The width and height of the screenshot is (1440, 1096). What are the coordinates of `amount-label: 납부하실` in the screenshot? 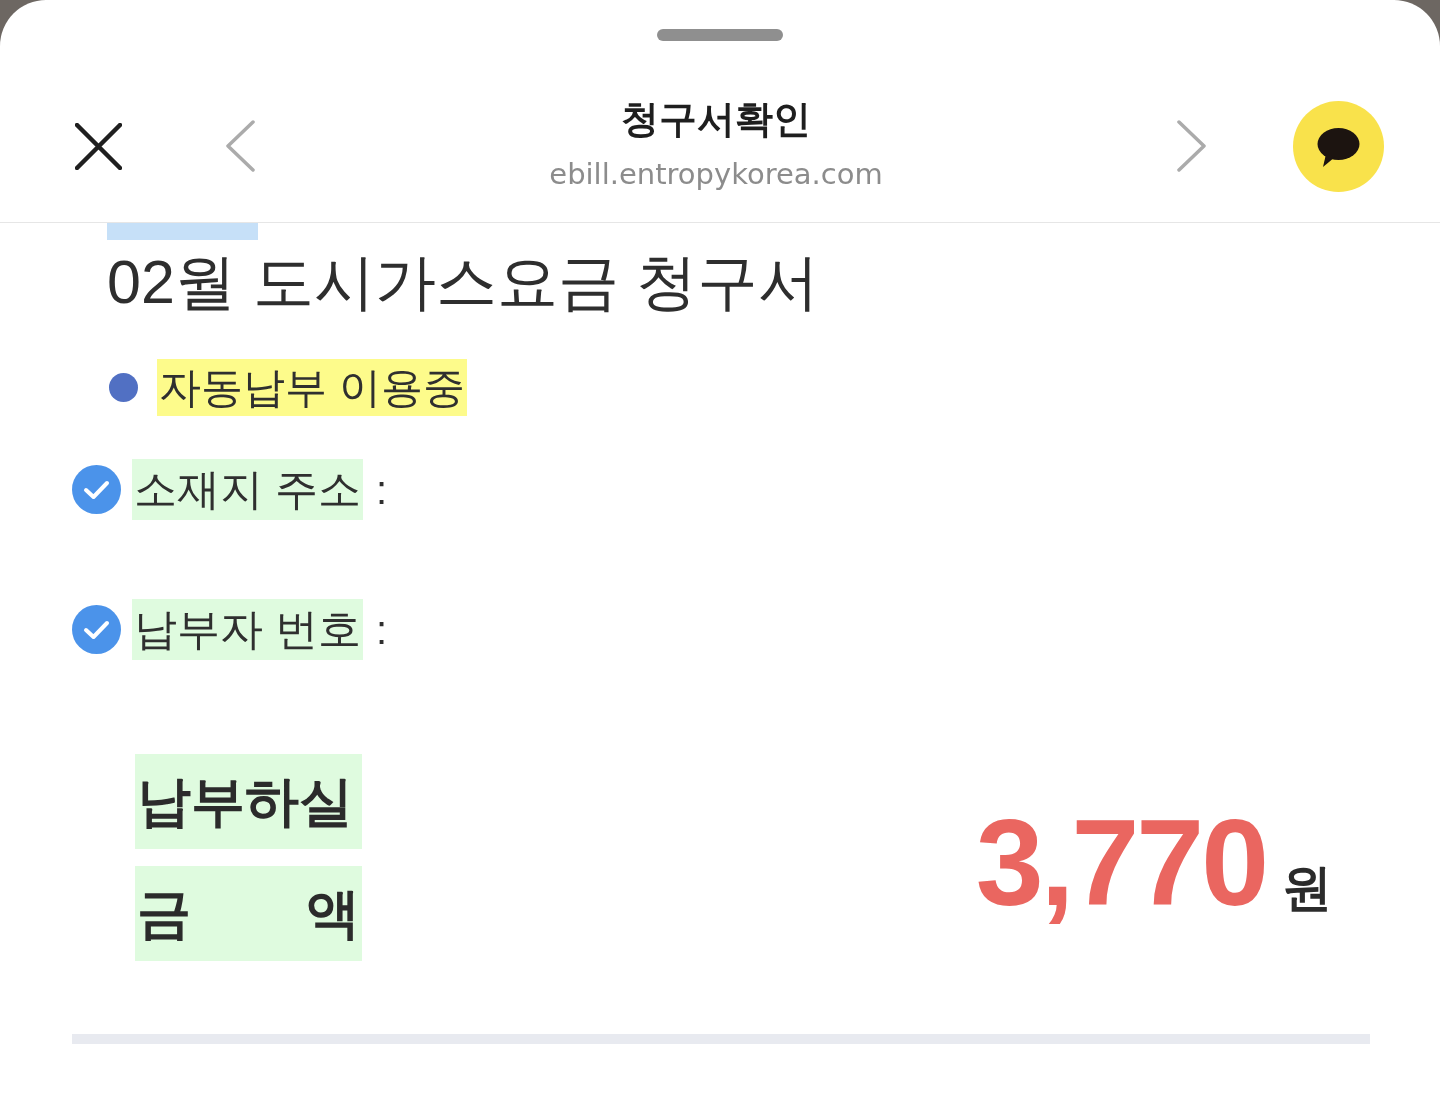 It's located at (248, 802).